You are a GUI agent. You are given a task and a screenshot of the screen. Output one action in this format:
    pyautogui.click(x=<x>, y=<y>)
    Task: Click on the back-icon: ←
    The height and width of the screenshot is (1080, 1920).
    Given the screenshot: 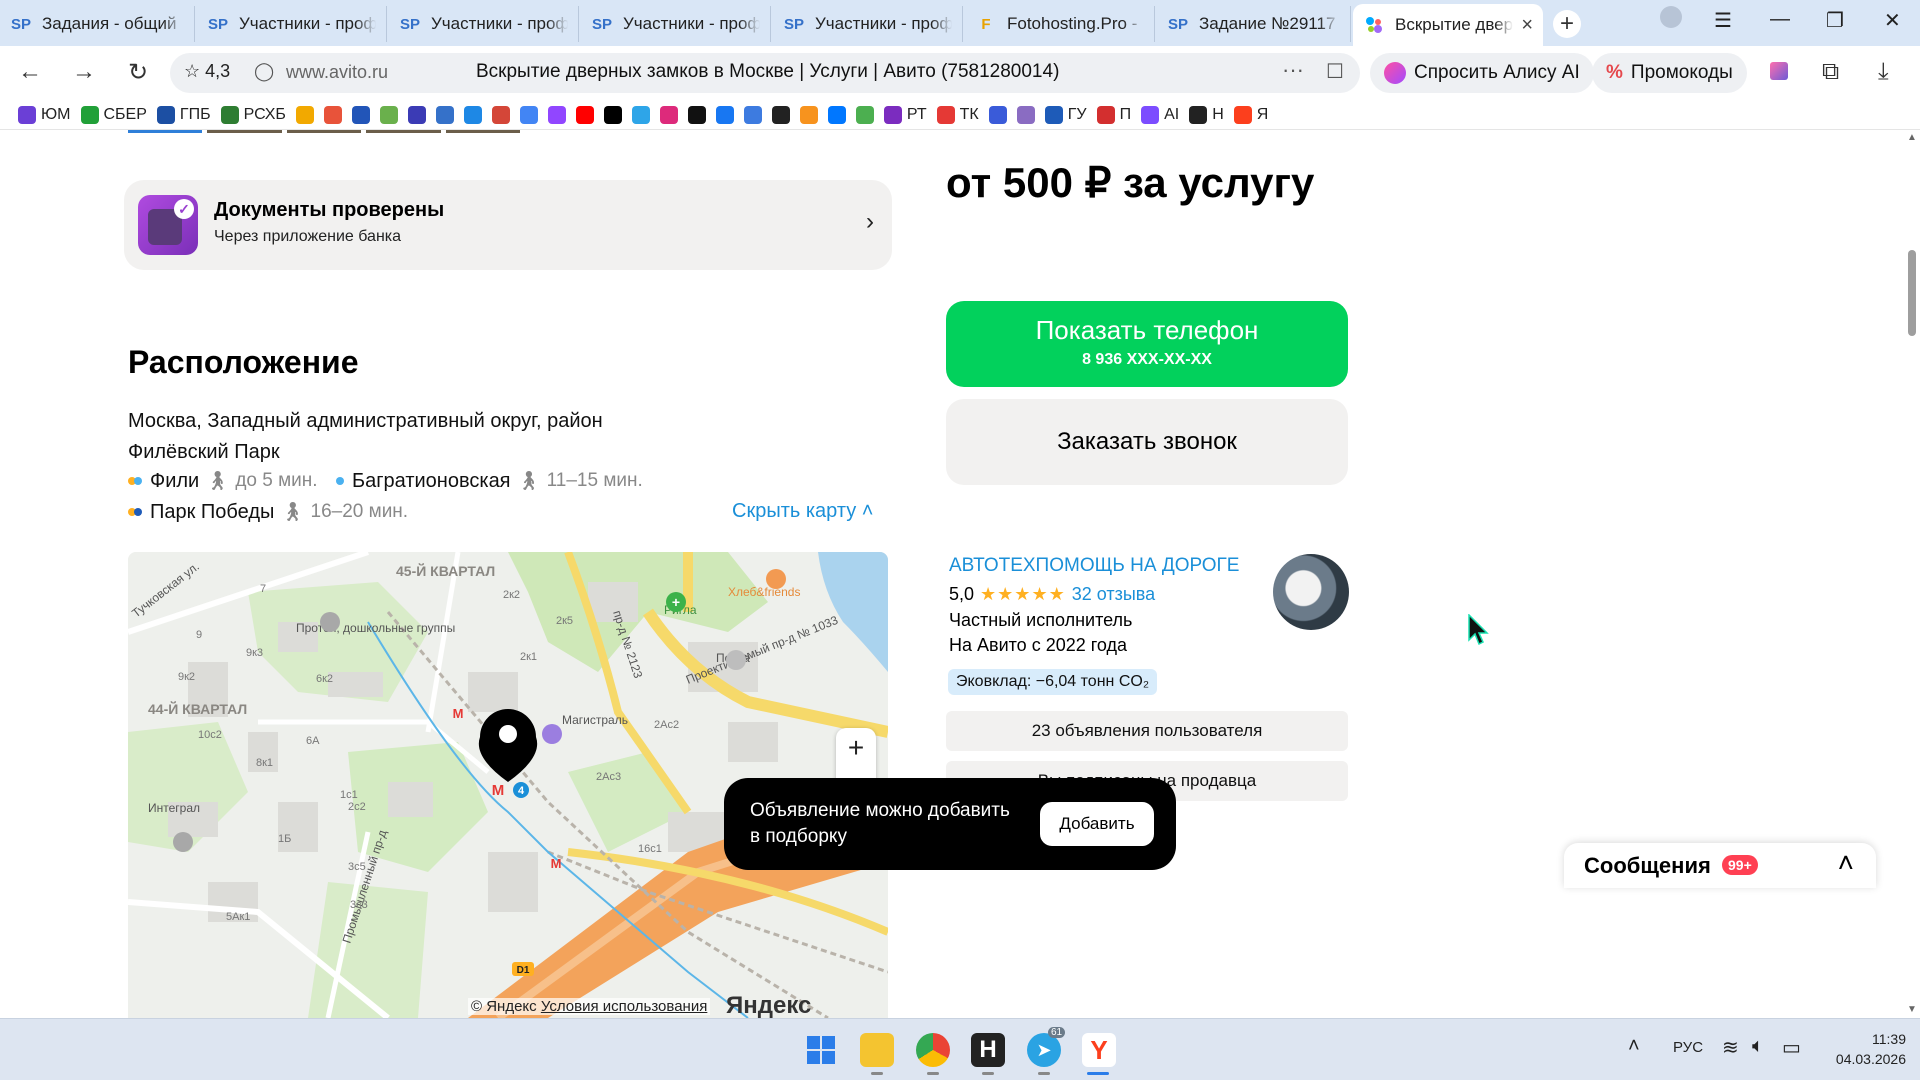 What is the action you would take?
    pyautogui.click(x=30, y=72)
    